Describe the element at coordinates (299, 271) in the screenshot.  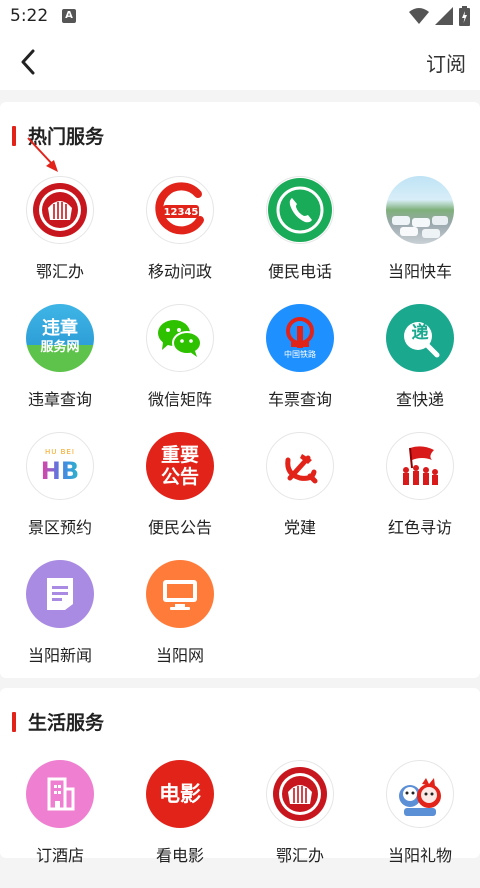
I see `service-label: 便民电话` at that location.